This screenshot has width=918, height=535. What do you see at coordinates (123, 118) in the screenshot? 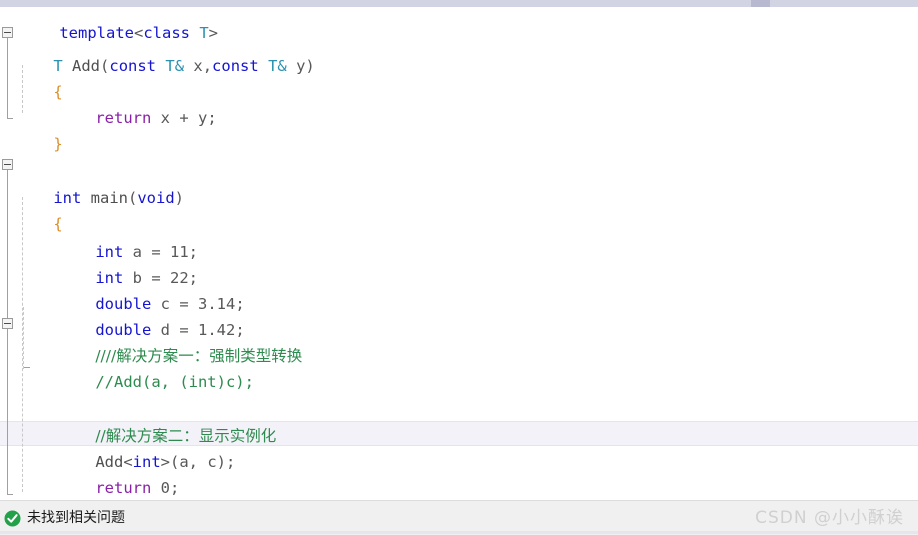
I see `token-keyword-return-1: return` at bounding box center [123, 118].